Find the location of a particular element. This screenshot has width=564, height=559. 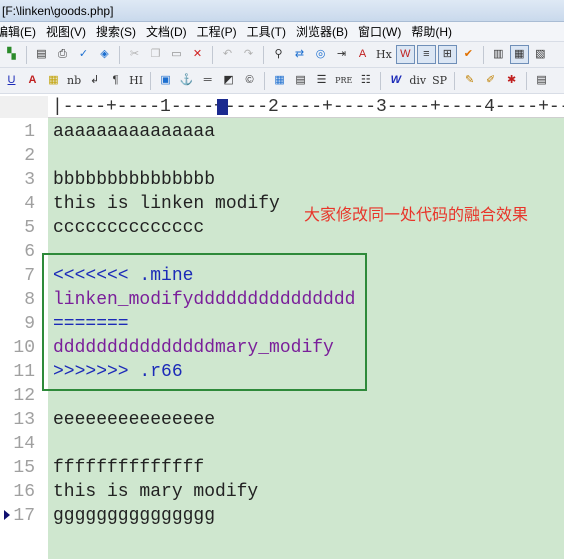

panel-left-icon: ▥ is located at coordinates (498, 54).